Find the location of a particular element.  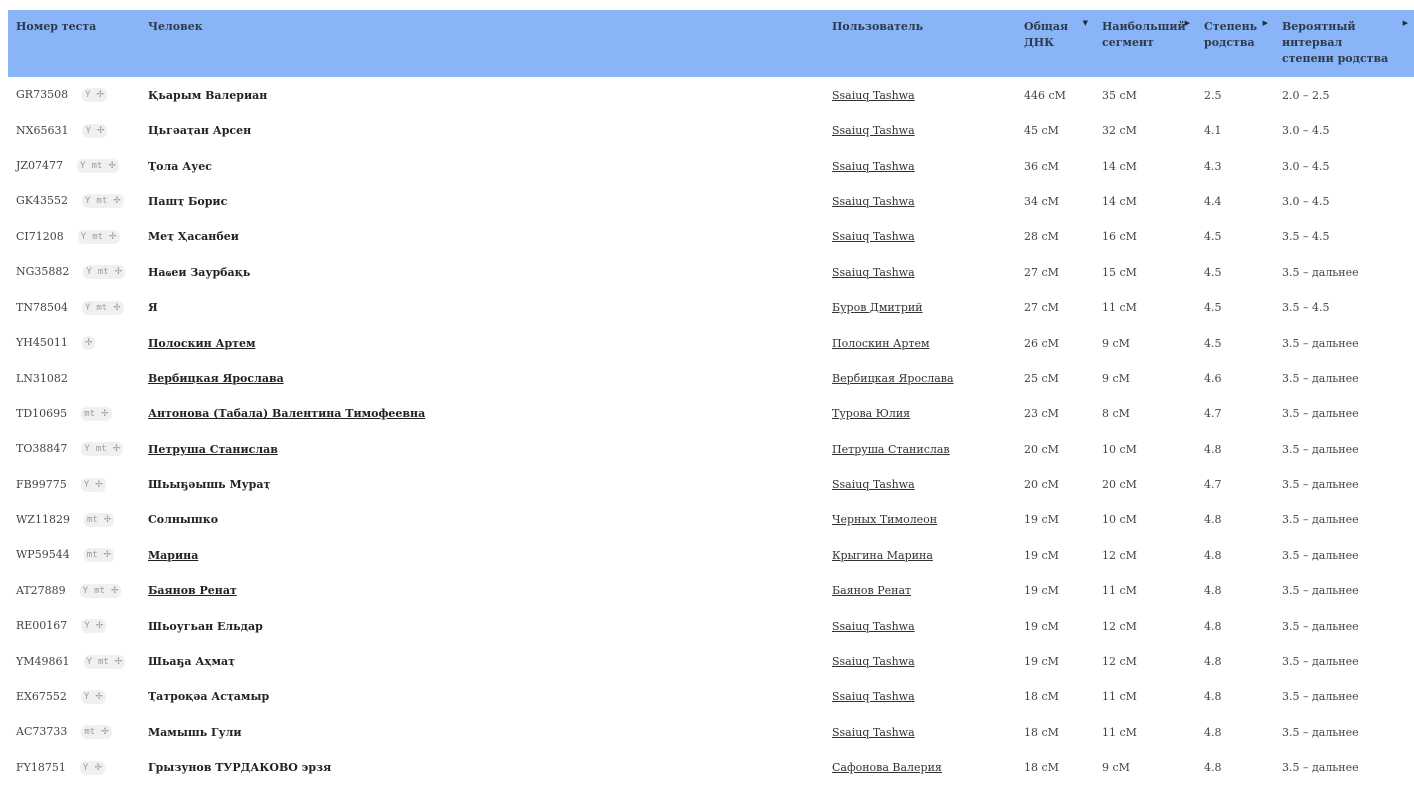

user-link: Турова Юлия is located at coordinates (871, 413).